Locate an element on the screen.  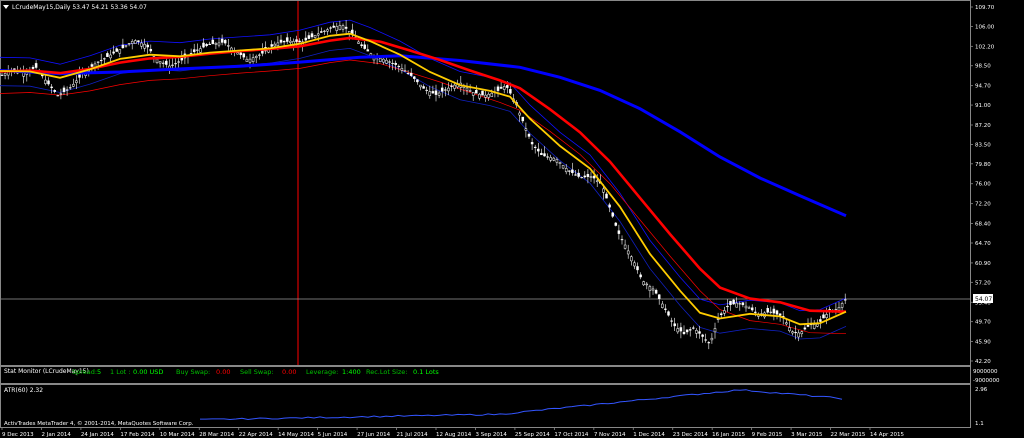
price-tick-label: 98.50 is located at coordinates (983, 67).